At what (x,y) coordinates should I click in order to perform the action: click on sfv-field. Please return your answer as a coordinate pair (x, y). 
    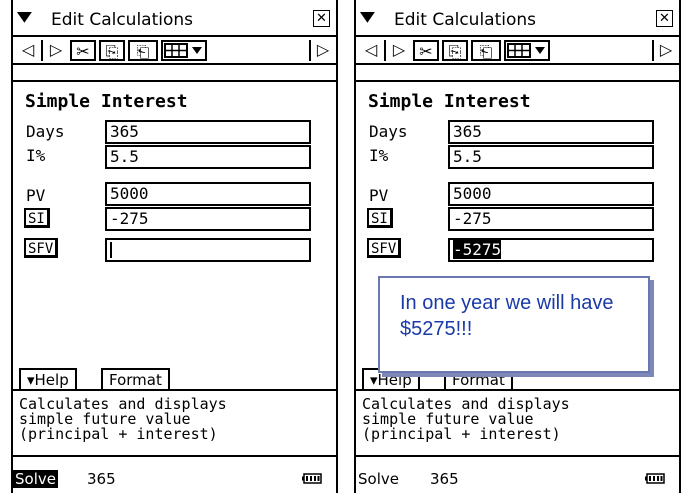
    Looking at the image, I should click on (208, 250).